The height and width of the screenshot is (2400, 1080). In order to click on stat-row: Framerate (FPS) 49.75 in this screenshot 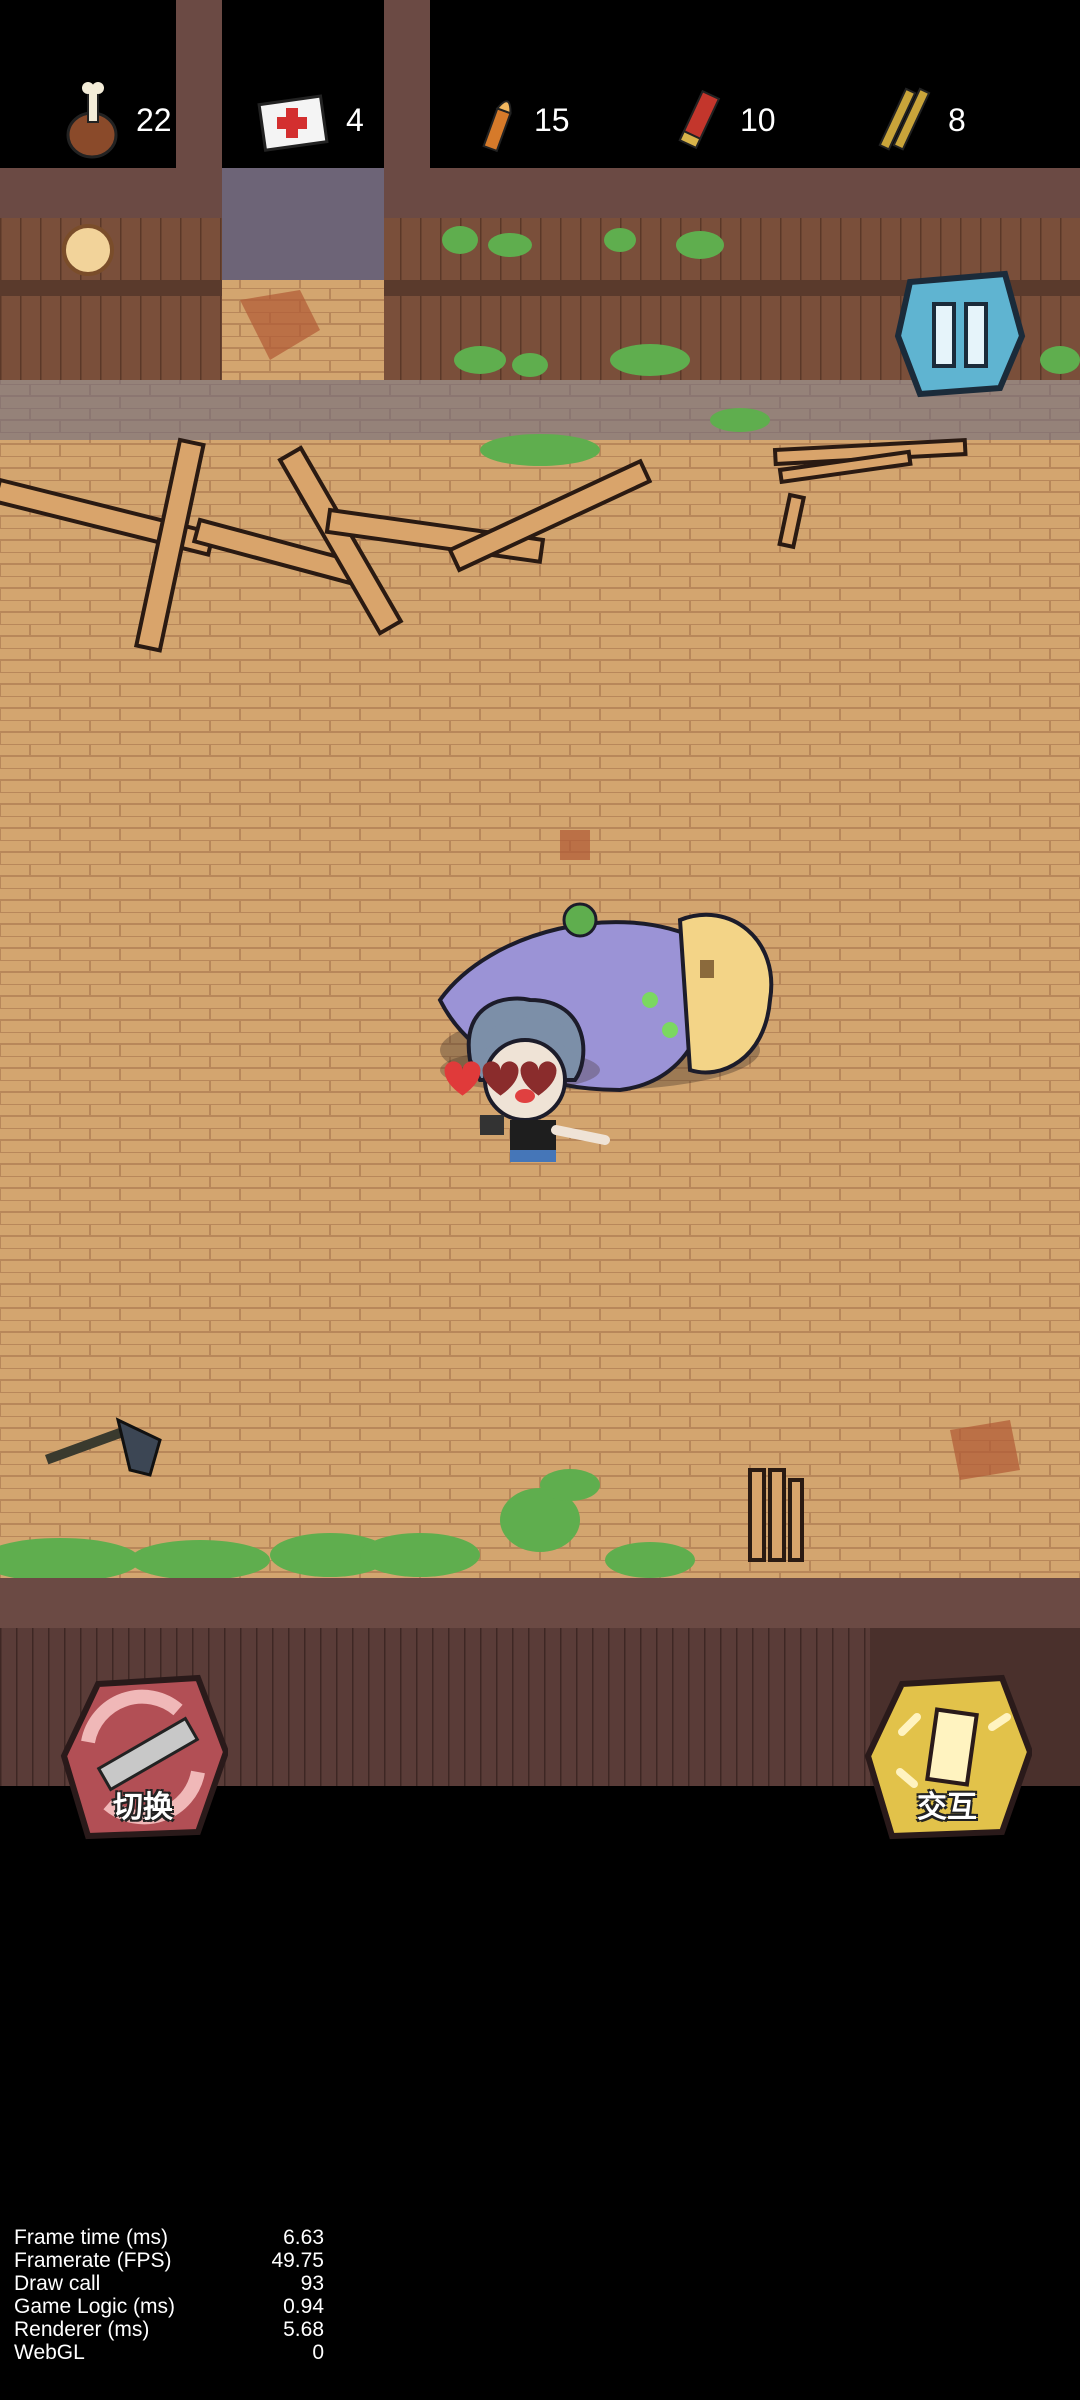, I will do `click(169, 2260)`.